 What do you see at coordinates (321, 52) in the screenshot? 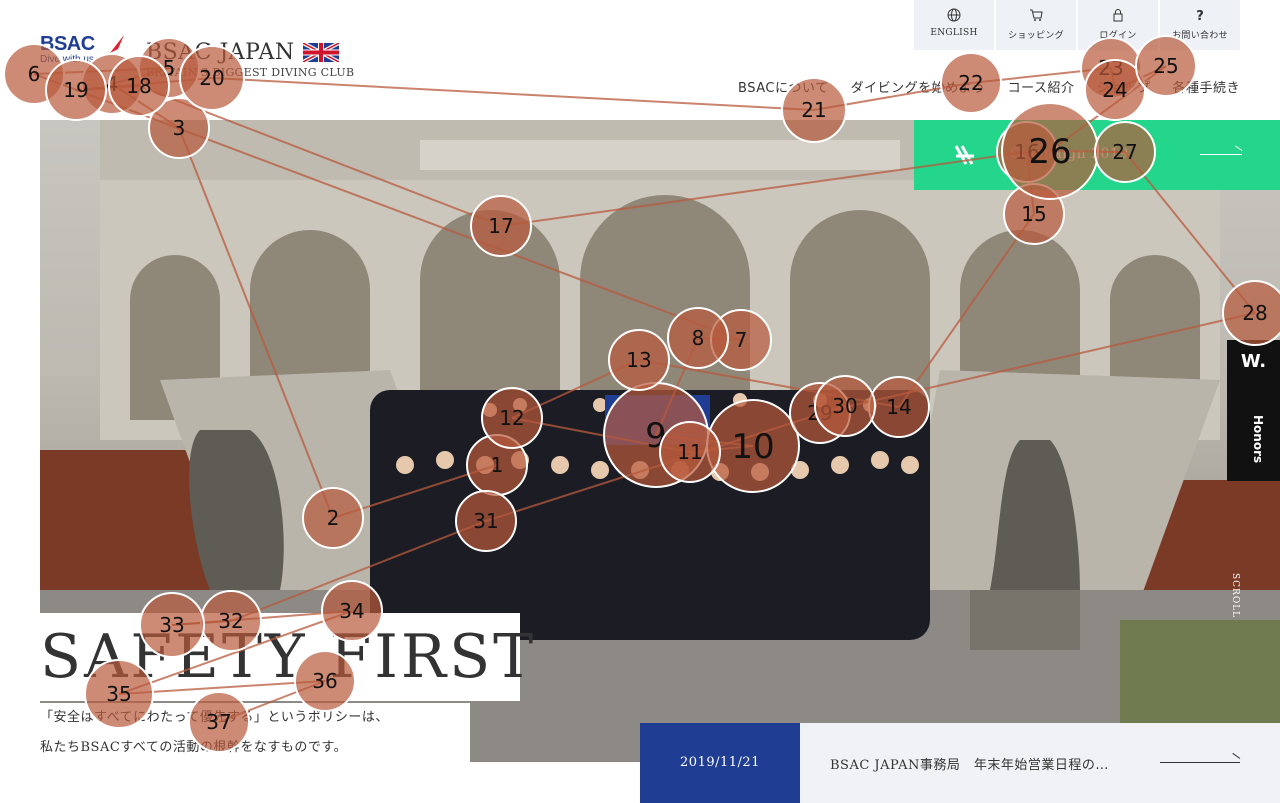
I see `uk-flag-icon` at bounding box center [321, 52].